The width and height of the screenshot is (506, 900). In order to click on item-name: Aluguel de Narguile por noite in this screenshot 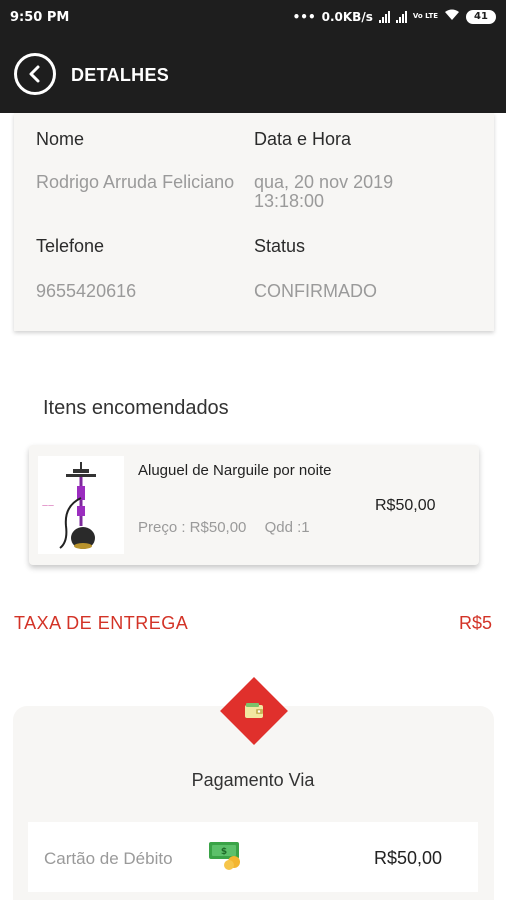, I will do `click(235, 470)`.